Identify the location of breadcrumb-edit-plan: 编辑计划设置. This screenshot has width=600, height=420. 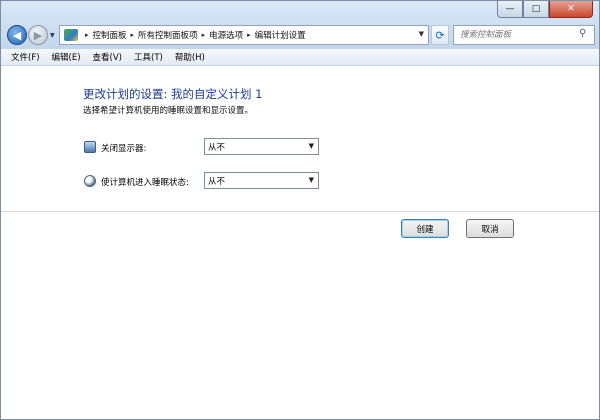
(280, 35).